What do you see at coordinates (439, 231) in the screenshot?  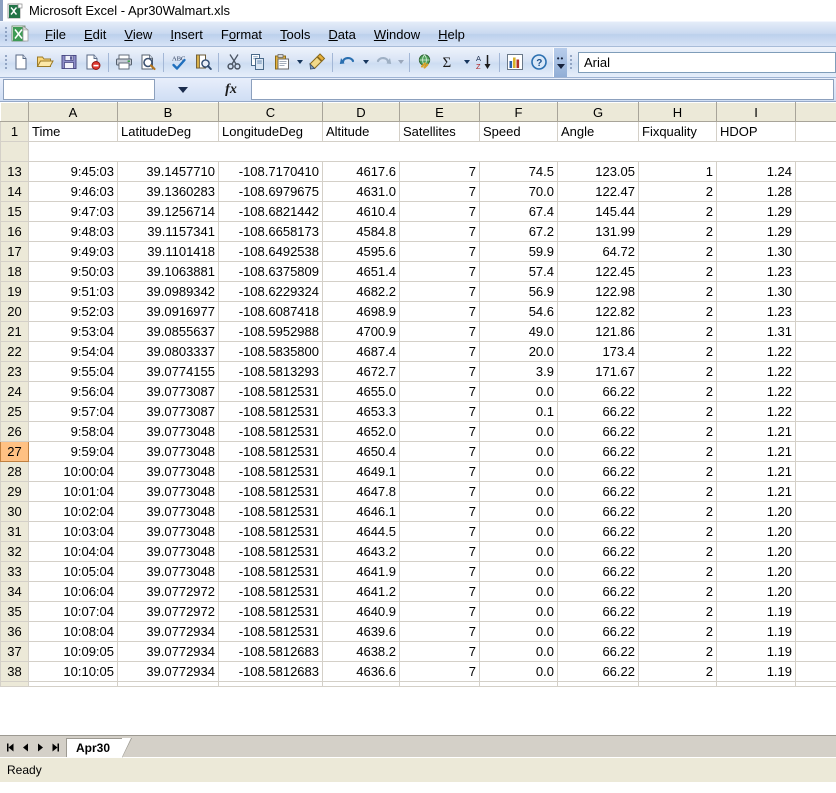 I see `cell-e16: 7` at bounding box center [439, 231].